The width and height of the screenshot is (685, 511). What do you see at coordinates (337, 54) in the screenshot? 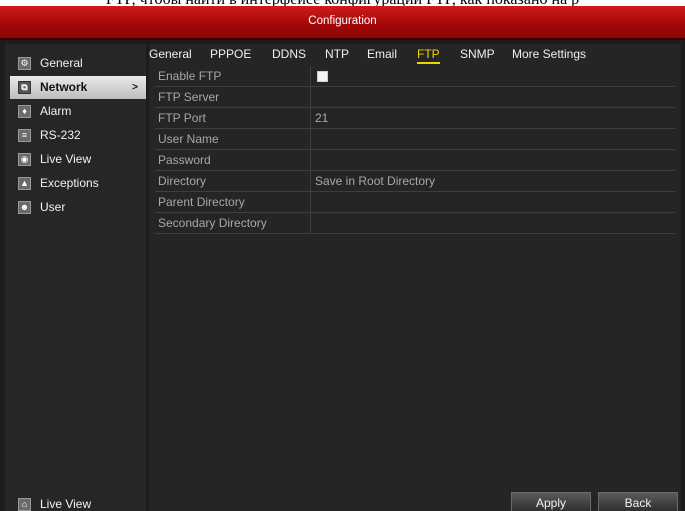
I see `tab-ntp: NTP` at bounding box center [337, 54].